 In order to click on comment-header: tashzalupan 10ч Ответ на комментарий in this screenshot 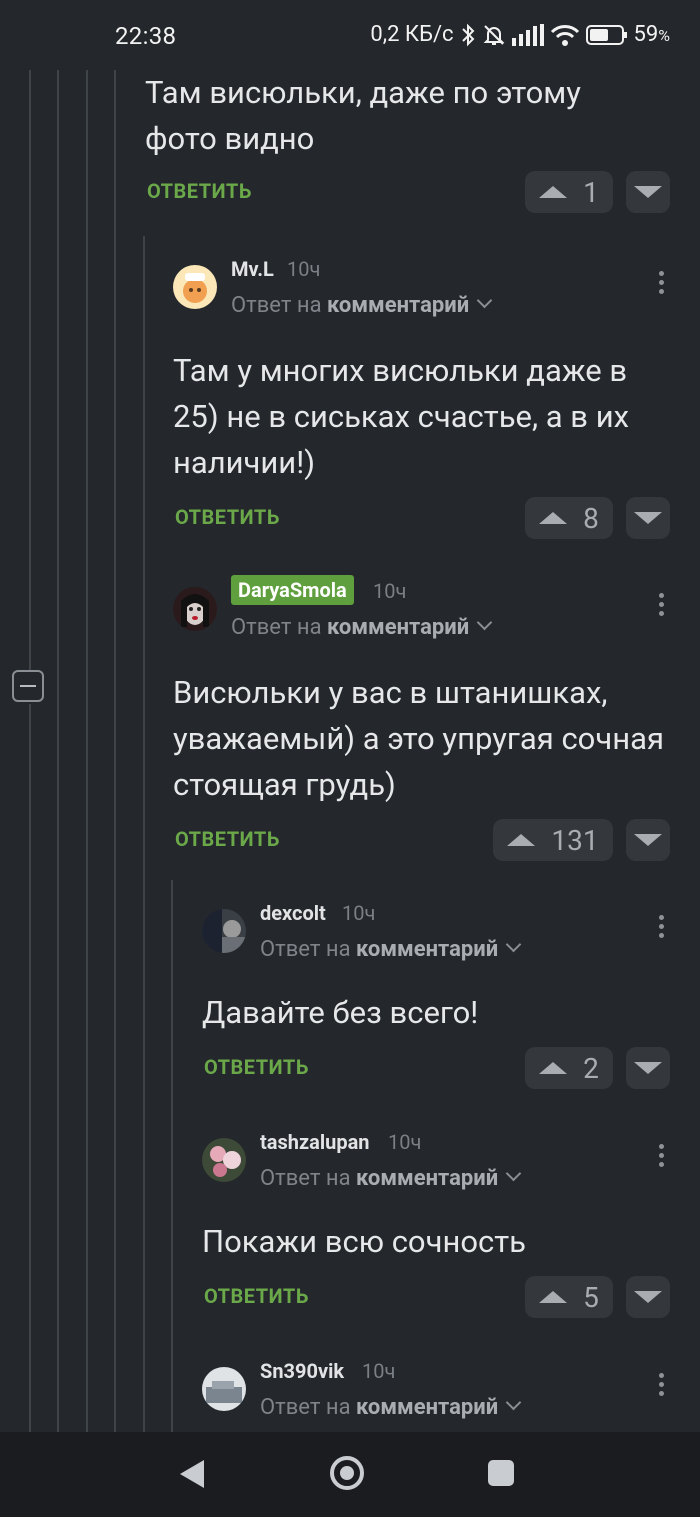, I will do `click(436, 1165)`.